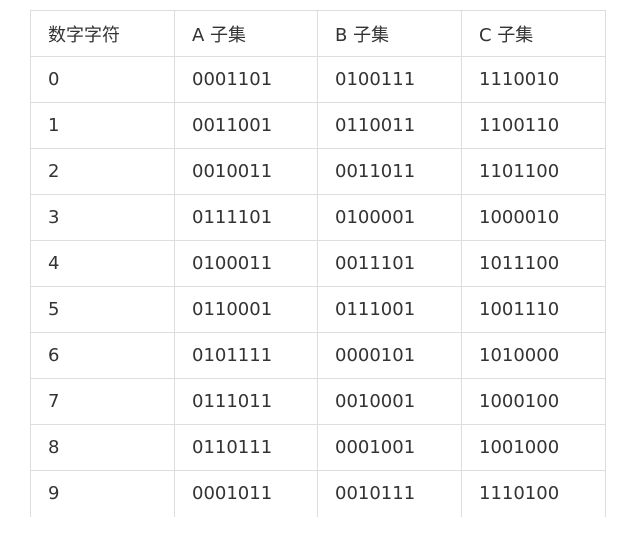 The image size is (635, 543). What do you see at coordinates (533, 79) in the screenshot?
I see `cell-subset-c: 1110010` at bounding box center [533, 79].